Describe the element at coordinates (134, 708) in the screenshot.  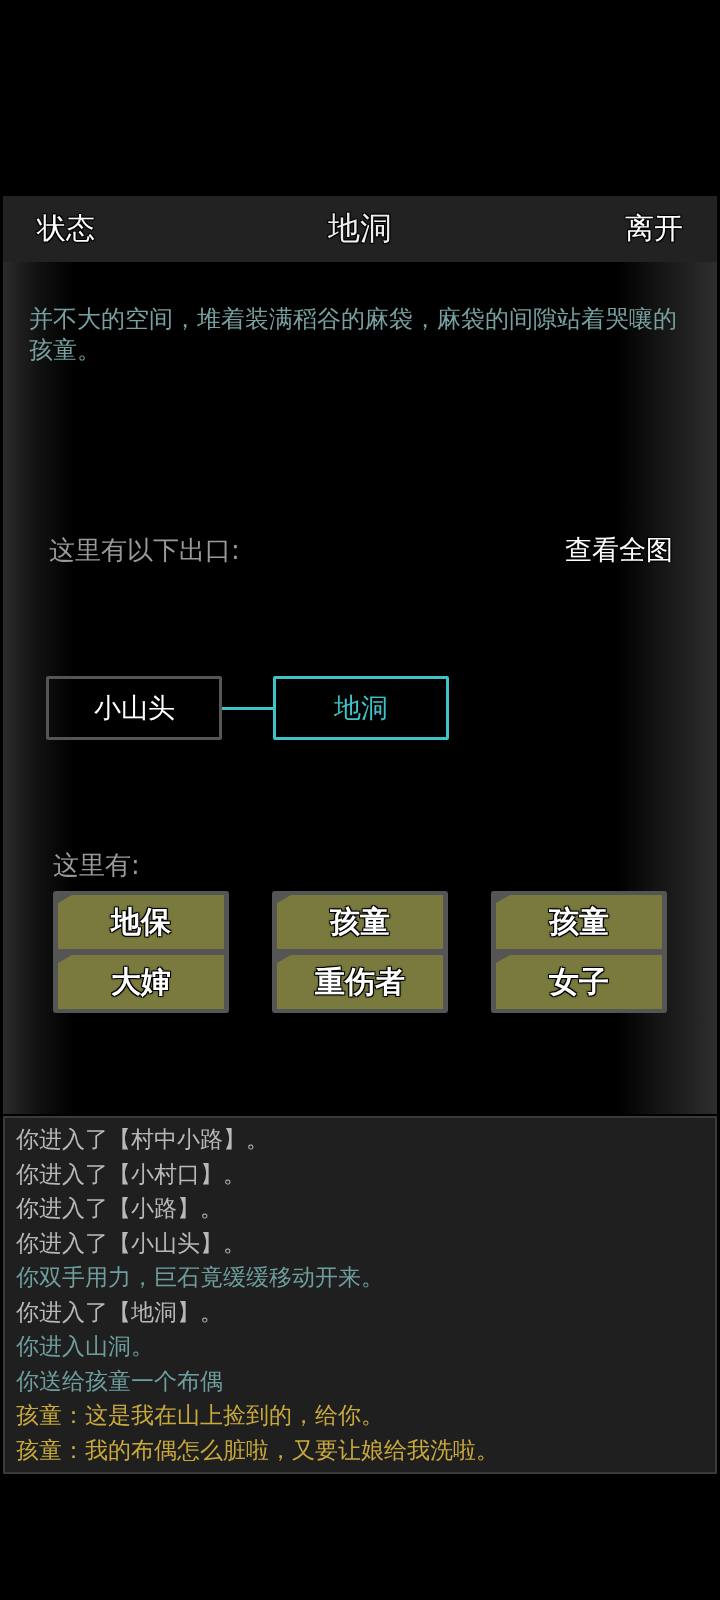
I see `exit-node: 小山头` at that location.